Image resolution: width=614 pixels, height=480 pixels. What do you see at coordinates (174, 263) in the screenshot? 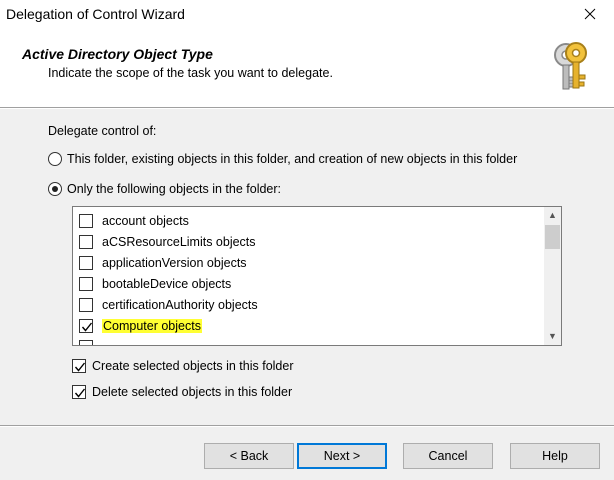
I see `list-item-label: applicationVersion objects` at bounding box center [174, 263].